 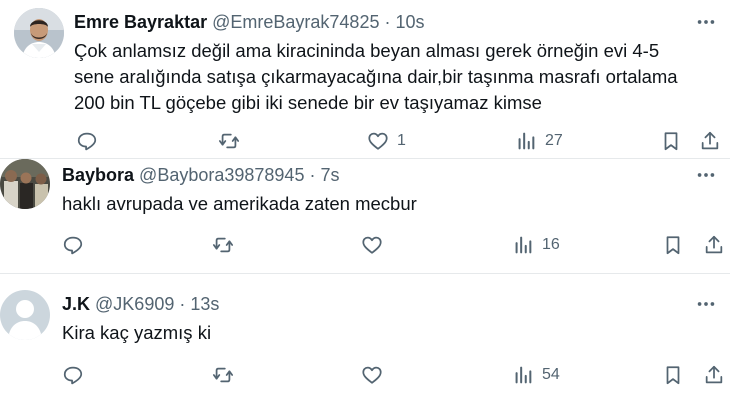 What do you see at coordinates (554, 140) in the screenshot?
I see `view-count: 27` at bounding box center [554, 140].